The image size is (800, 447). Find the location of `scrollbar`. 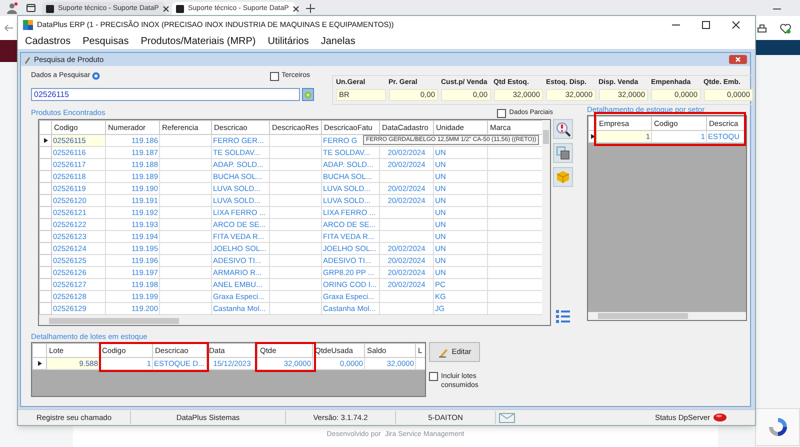

scrollbar is located at coordinates (667, 316).